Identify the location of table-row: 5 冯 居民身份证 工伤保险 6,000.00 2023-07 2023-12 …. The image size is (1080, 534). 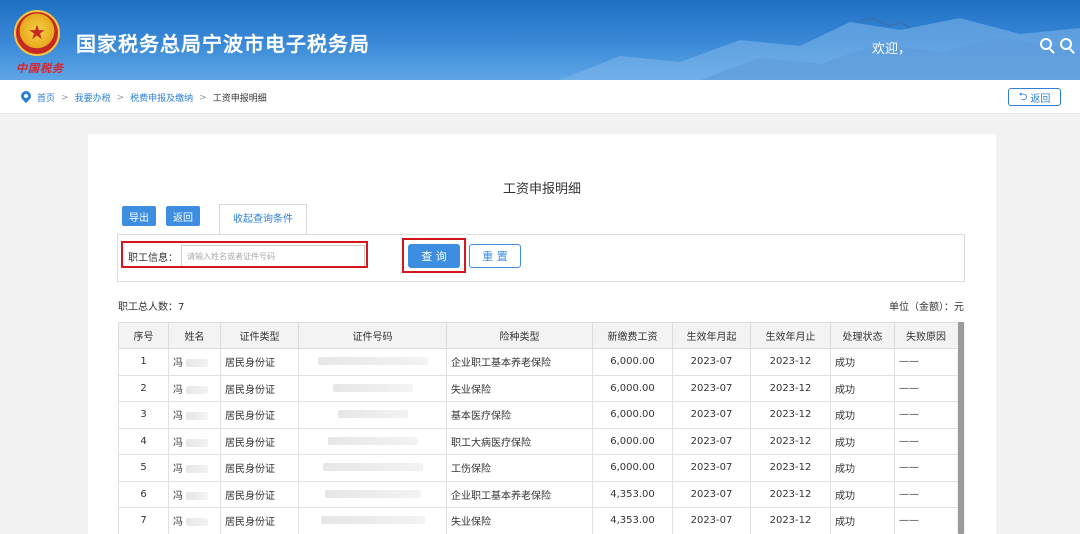
(538, 468).